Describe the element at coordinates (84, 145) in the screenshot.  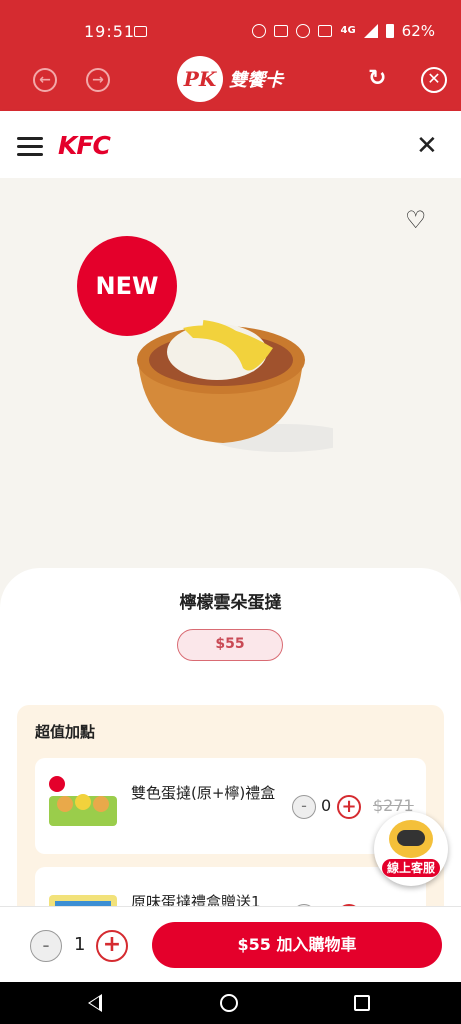
I see `kfc-logo: KFC` at that location.